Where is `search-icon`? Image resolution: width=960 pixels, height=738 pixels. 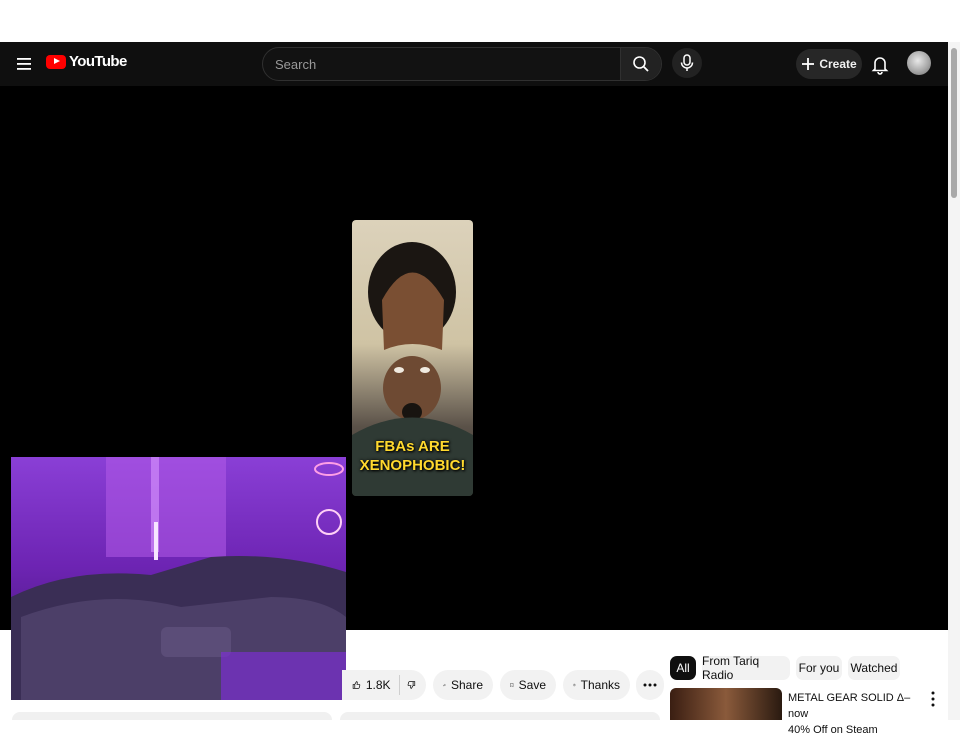
search-icon is located at coordinates (641, 64).